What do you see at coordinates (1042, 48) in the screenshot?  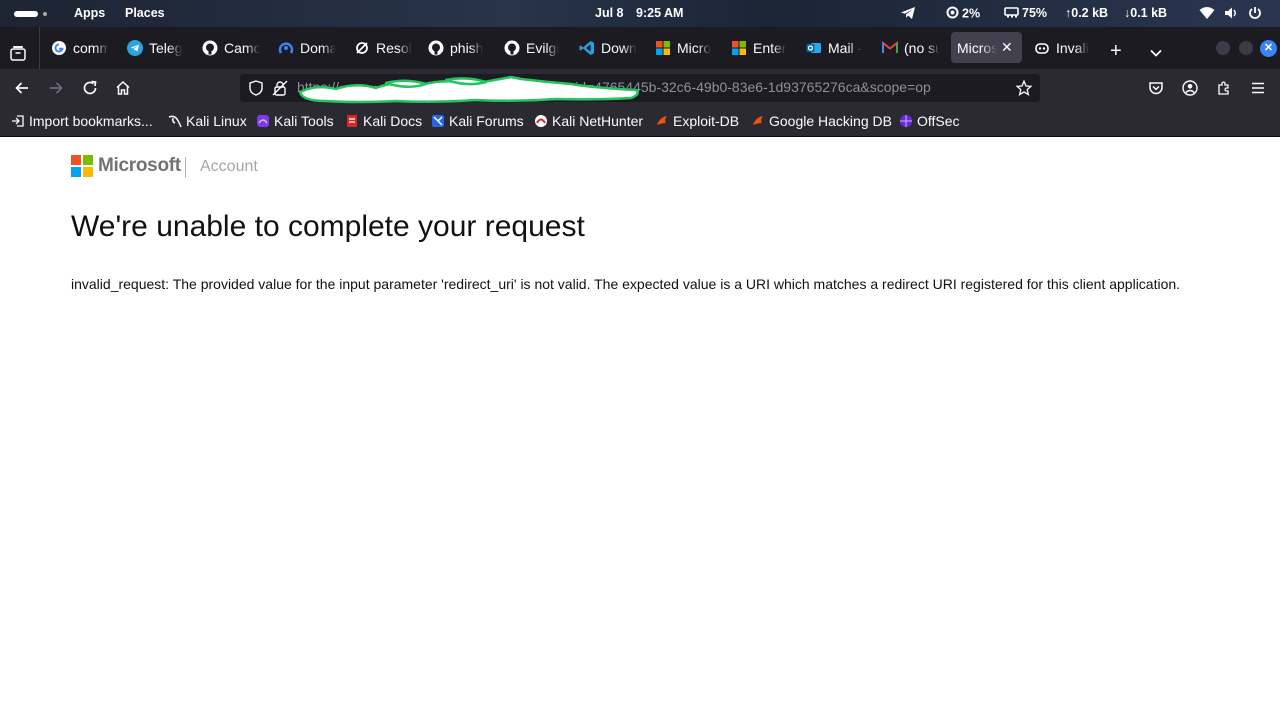 I see `copilot-icon` at bounding box center [1042, 48].